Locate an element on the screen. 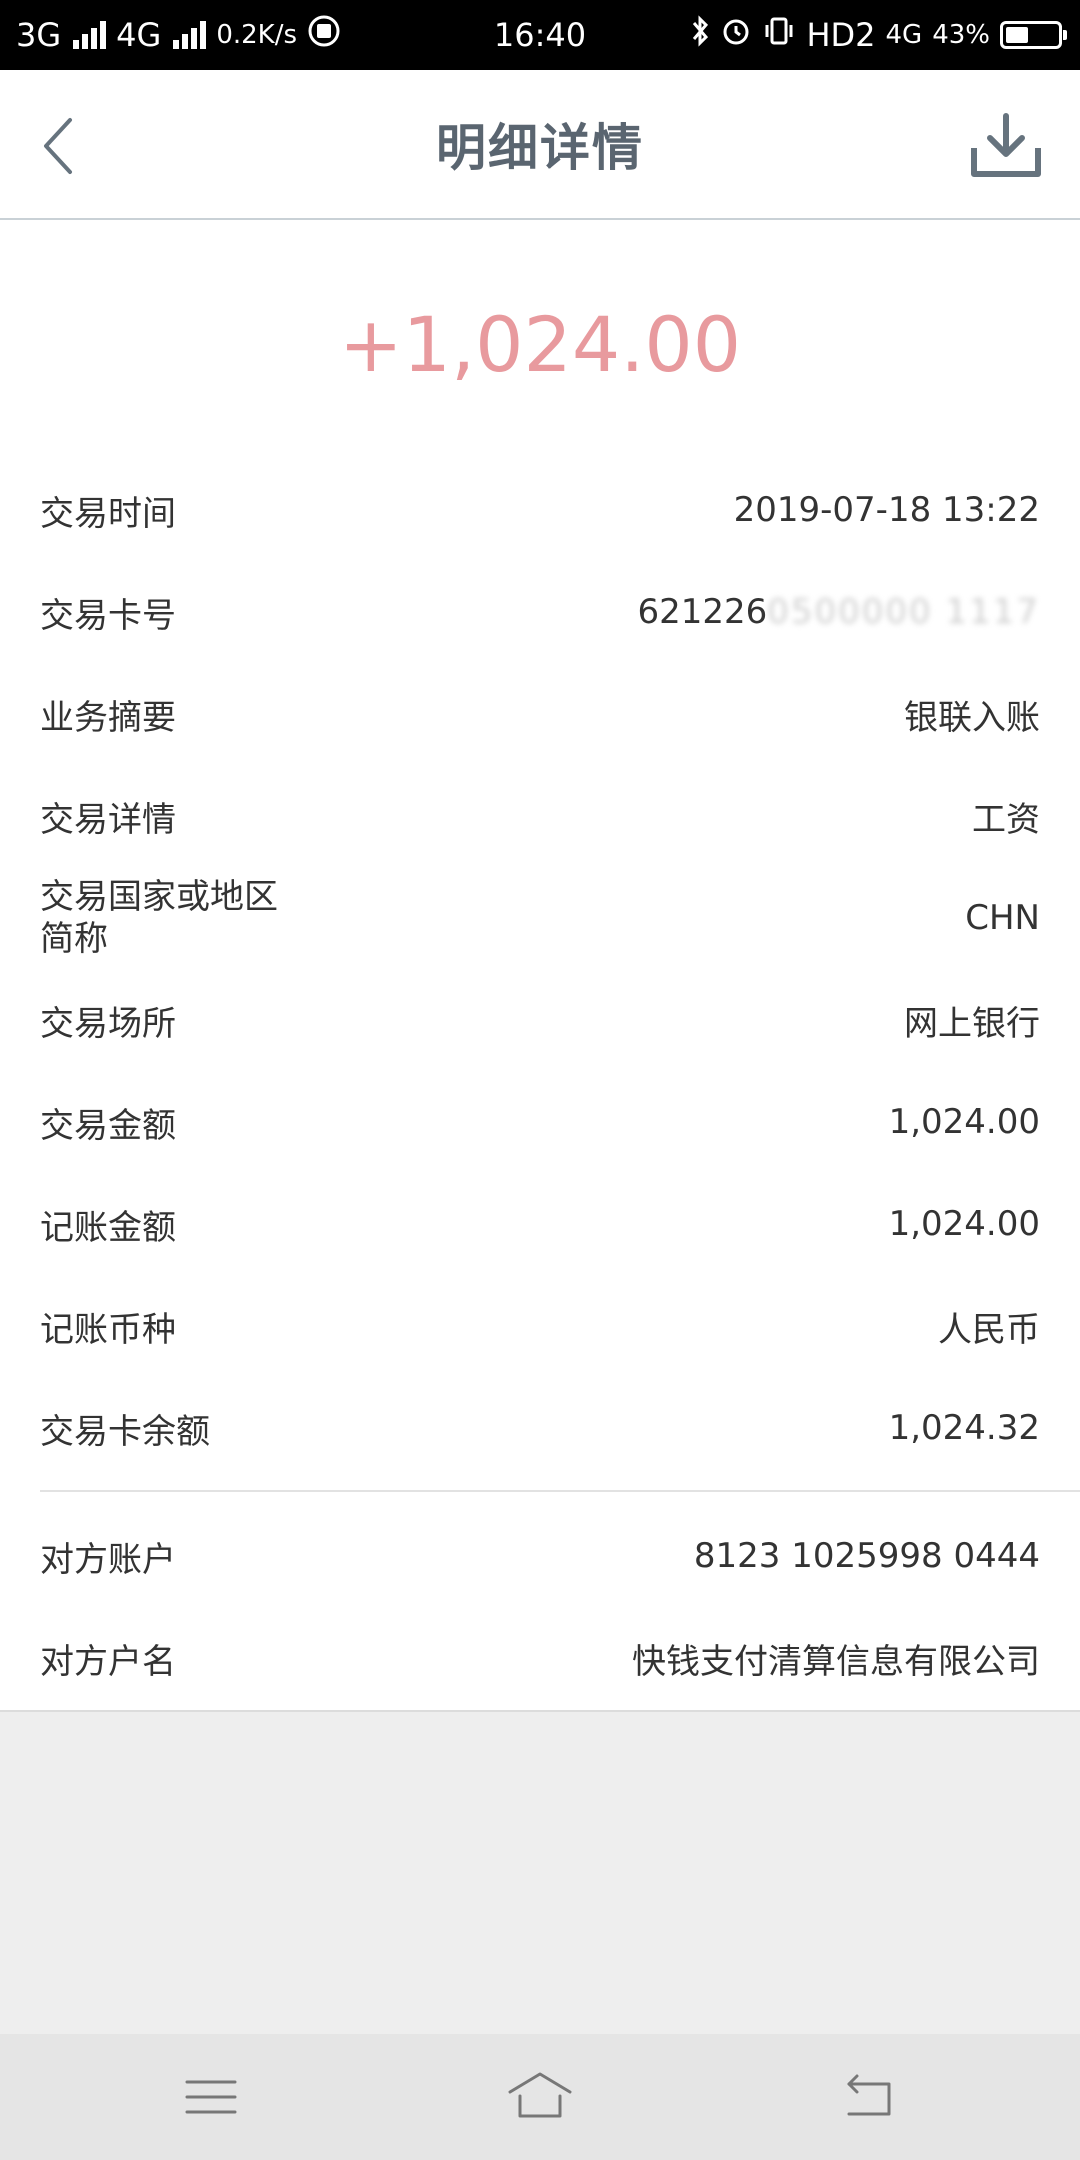 The width and height of the screenshot is (1080, 2160). detail-row-currency: 记账币种 人民币 is located at coordinates (540, 1326).